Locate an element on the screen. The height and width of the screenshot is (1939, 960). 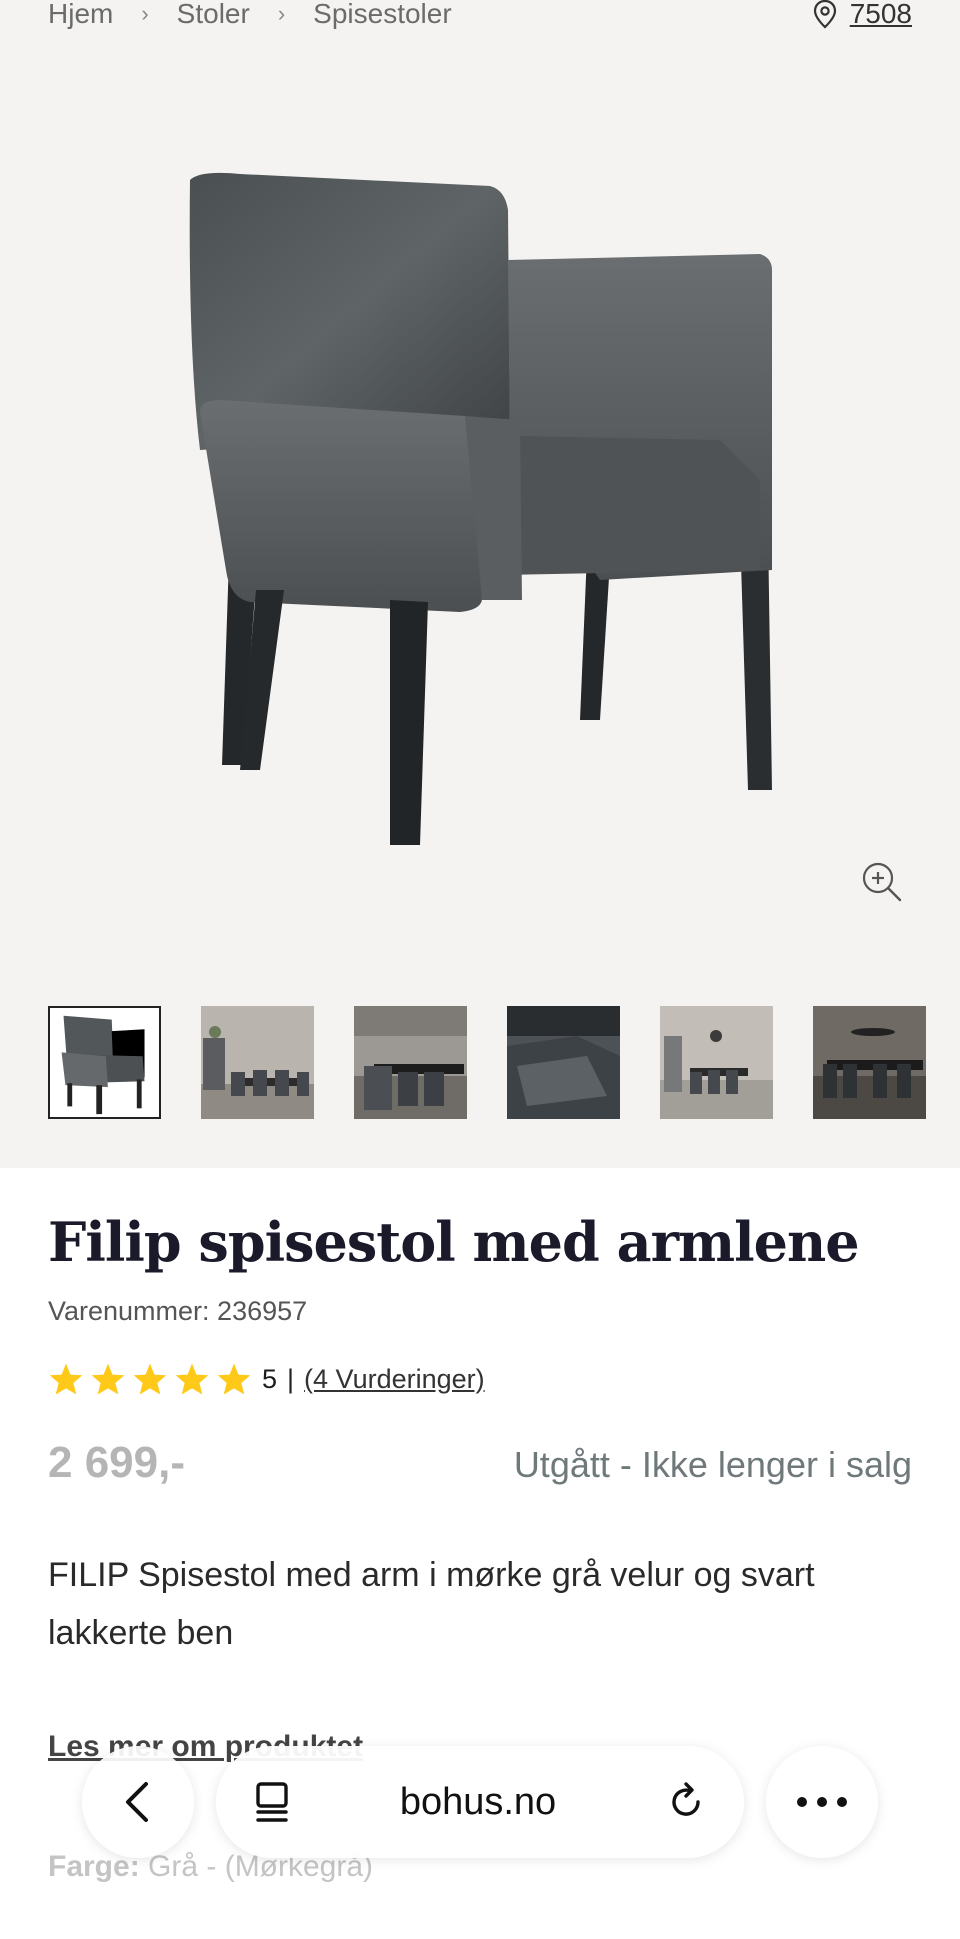
breadcrumb-item-stoler: Stoler is located at coordinates (213, 15).